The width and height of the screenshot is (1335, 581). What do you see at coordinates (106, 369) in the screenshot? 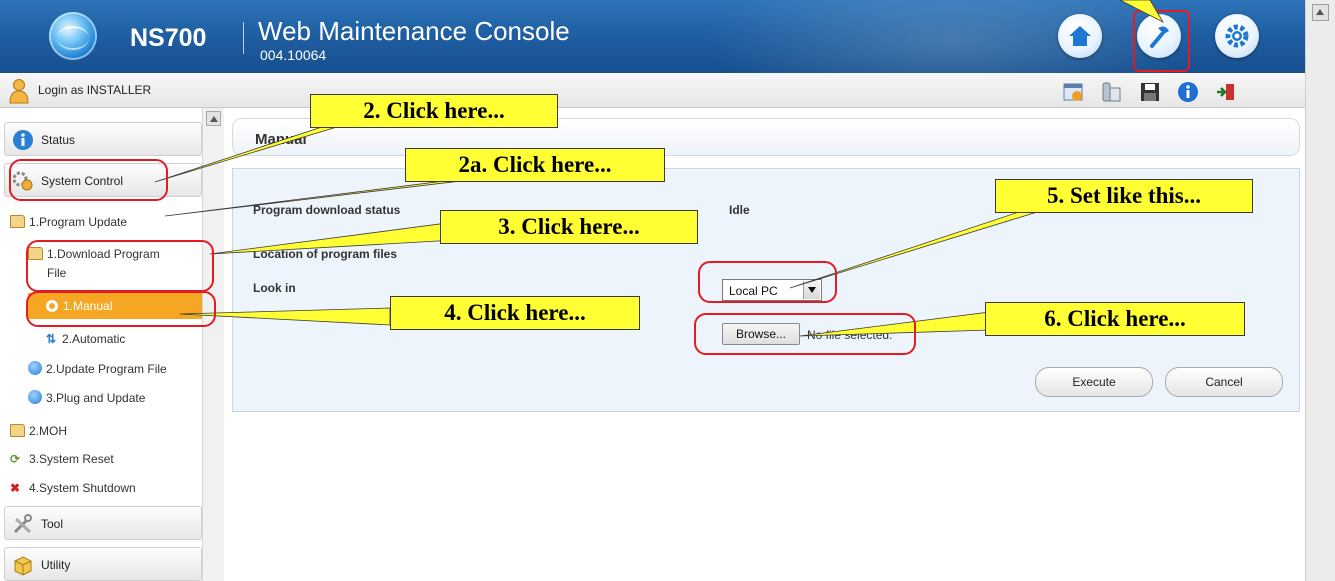
I see `tree-item-label: 2.Update Program File` at bounding box center [106, 369].